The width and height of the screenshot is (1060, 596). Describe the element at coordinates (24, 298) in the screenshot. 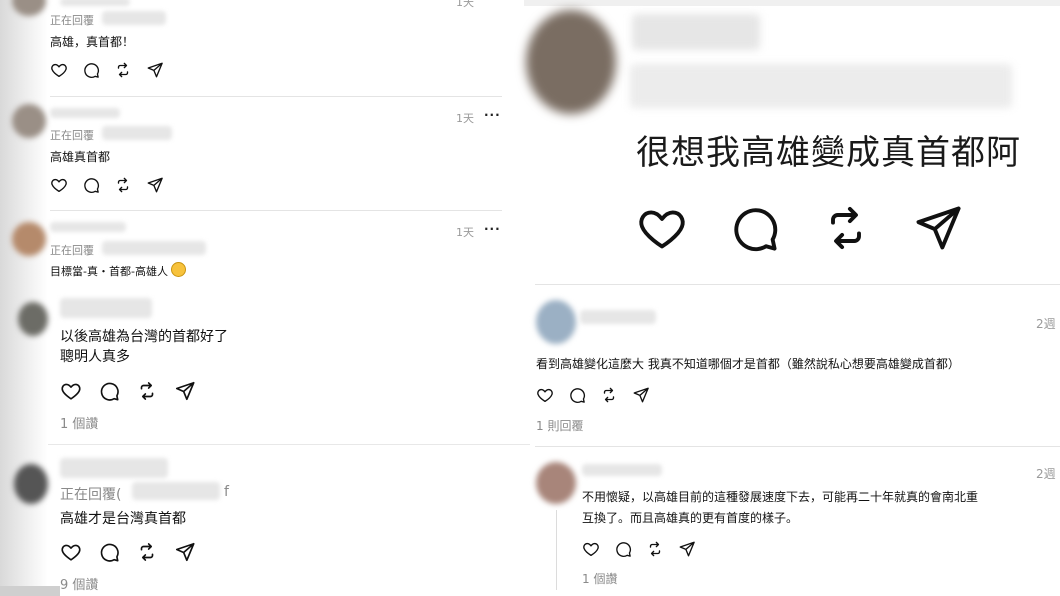

I see `left-edge-shadow` at that location.